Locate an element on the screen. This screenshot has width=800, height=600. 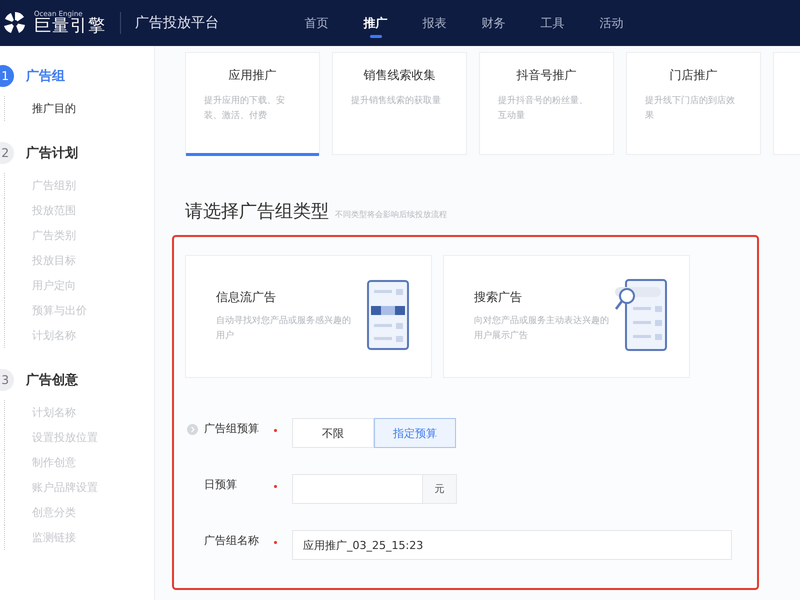
input-field: 应用推广_03_25_15:23 is located at coordinates (512, 545).